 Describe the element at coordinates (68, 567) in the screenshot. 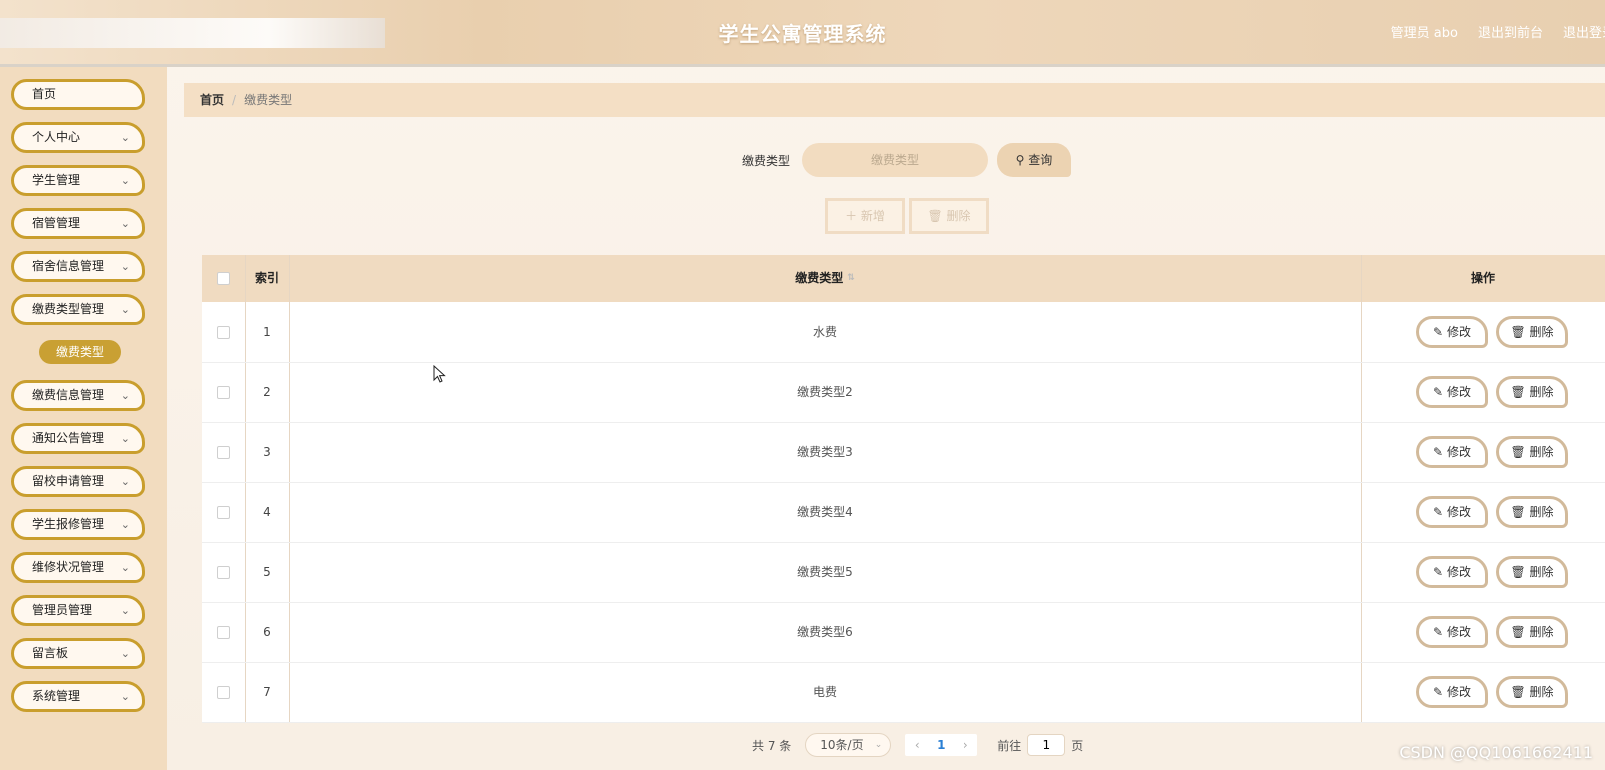

I see `sidebar-item-label: 维修状况管理` at that location.